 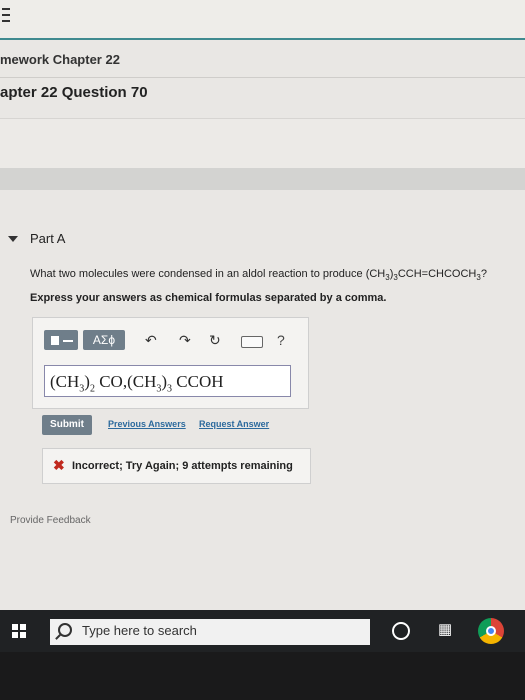 What do you see at coordinates (185, 340) in the screenshot?
I see `redo-icon: ↷` at bounding box center [185, 340].